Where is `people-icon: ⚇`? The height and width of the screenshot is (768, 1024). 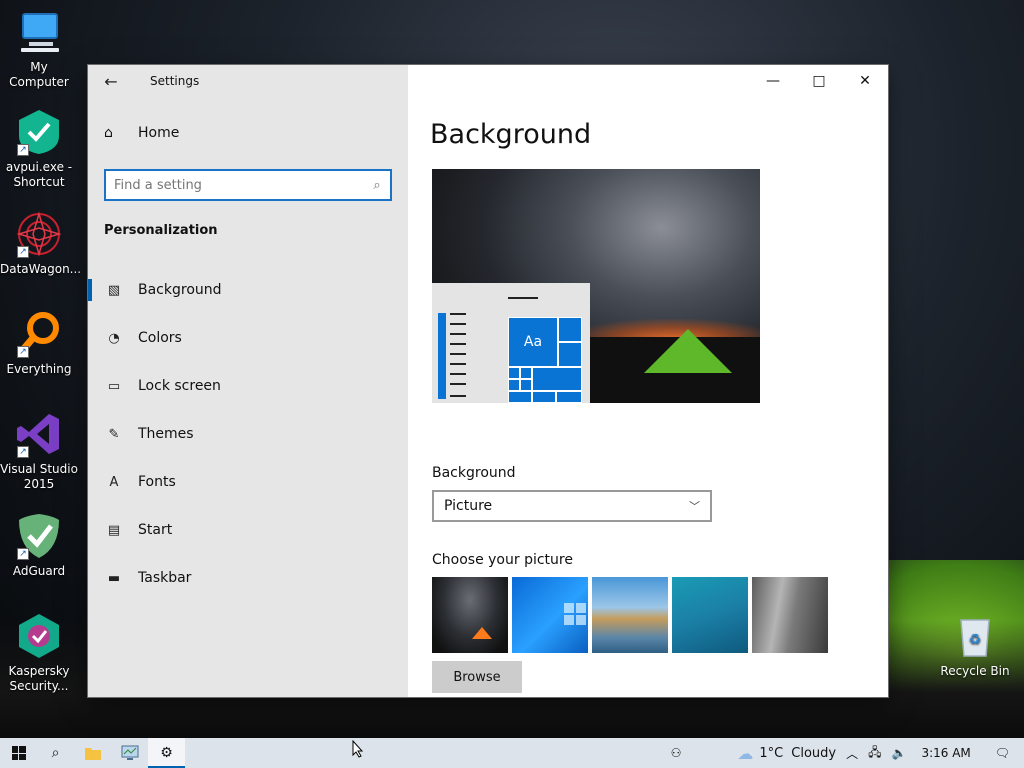
people-icon: ⚇ is located at coordinates (676, 753).